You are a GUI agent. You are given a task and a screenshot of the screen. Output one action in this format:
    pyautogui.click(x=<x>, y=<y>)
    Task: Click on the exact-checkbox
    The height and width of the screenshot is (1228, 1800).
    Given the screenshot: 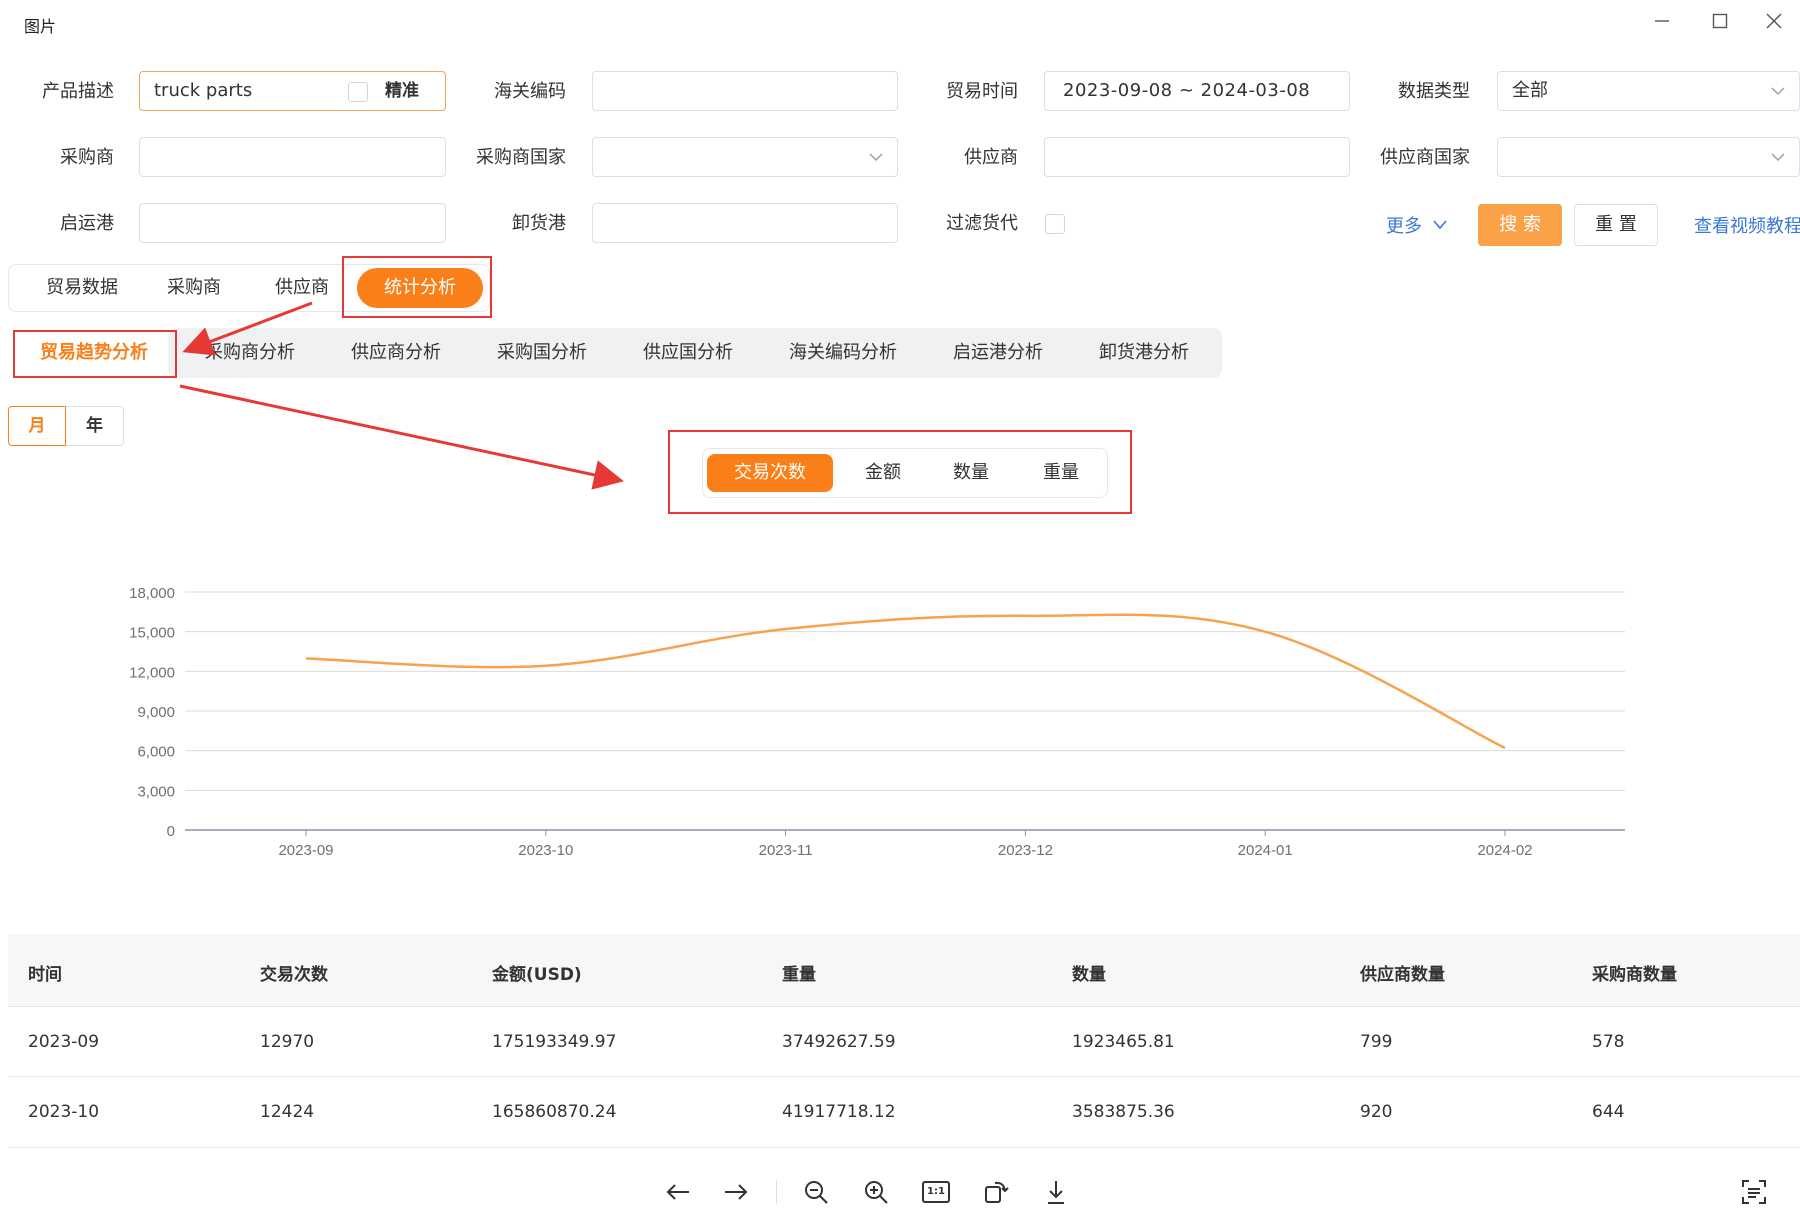 What is the action you would take?
    pyautogui.click(x=358, y=92)
    